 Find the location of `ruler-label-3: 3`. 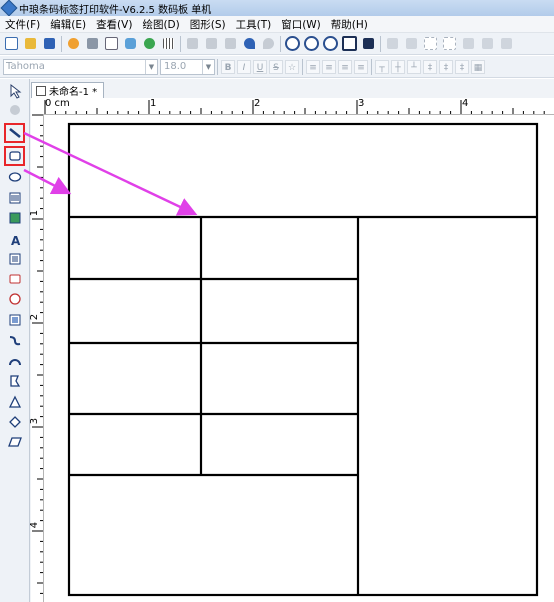

ruler-label-3: 3 is located at coordinates (361, 103).